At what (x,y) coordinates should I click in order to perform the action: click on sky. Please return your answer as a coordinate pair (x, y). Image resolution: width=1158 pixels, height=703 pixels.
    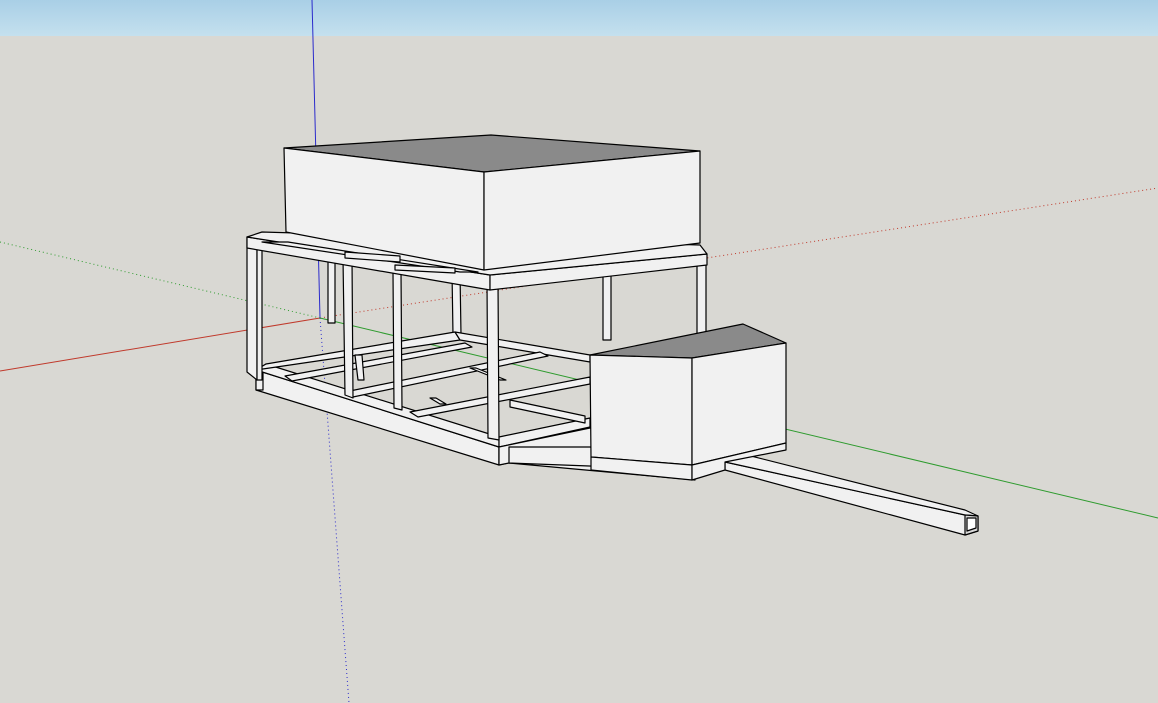
    Looking at the image, I should click on (579, 18).